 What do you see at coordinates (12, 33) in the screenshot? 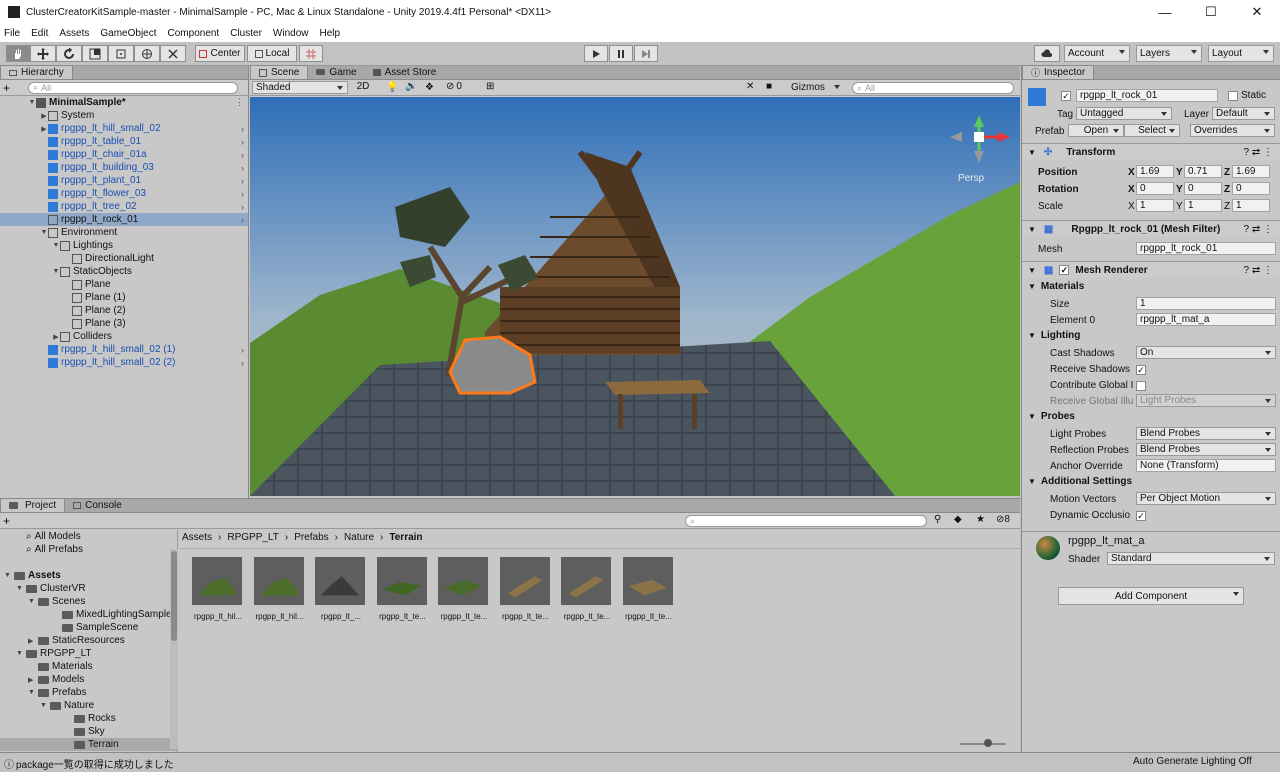
I see `menu-file: File` at bounding box center [12, 33].